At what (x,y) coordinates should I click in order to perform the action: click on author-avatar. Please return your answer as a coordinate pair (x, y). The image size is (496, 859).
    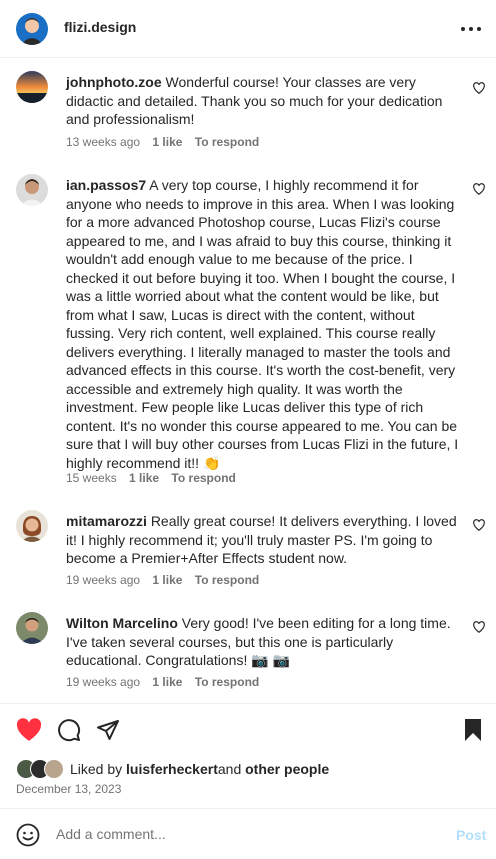
    Looking at the image, I should click on (32, 29).